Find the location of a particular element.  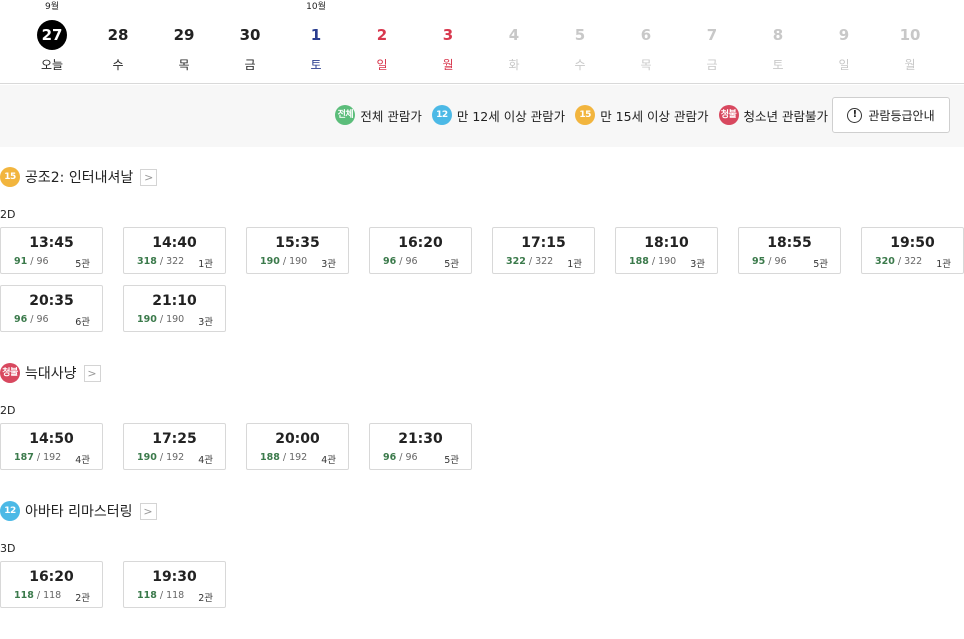

legend-label: 전체 관람가 is located at coordinates (391, 116).